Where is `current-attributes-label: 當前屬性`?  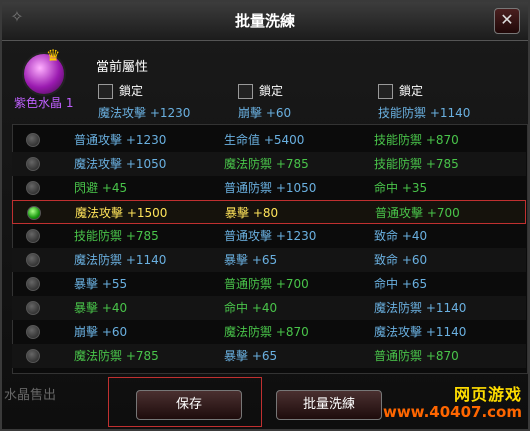 current-attributes-label: 當前屬性 is located at coordinates (122, 67).